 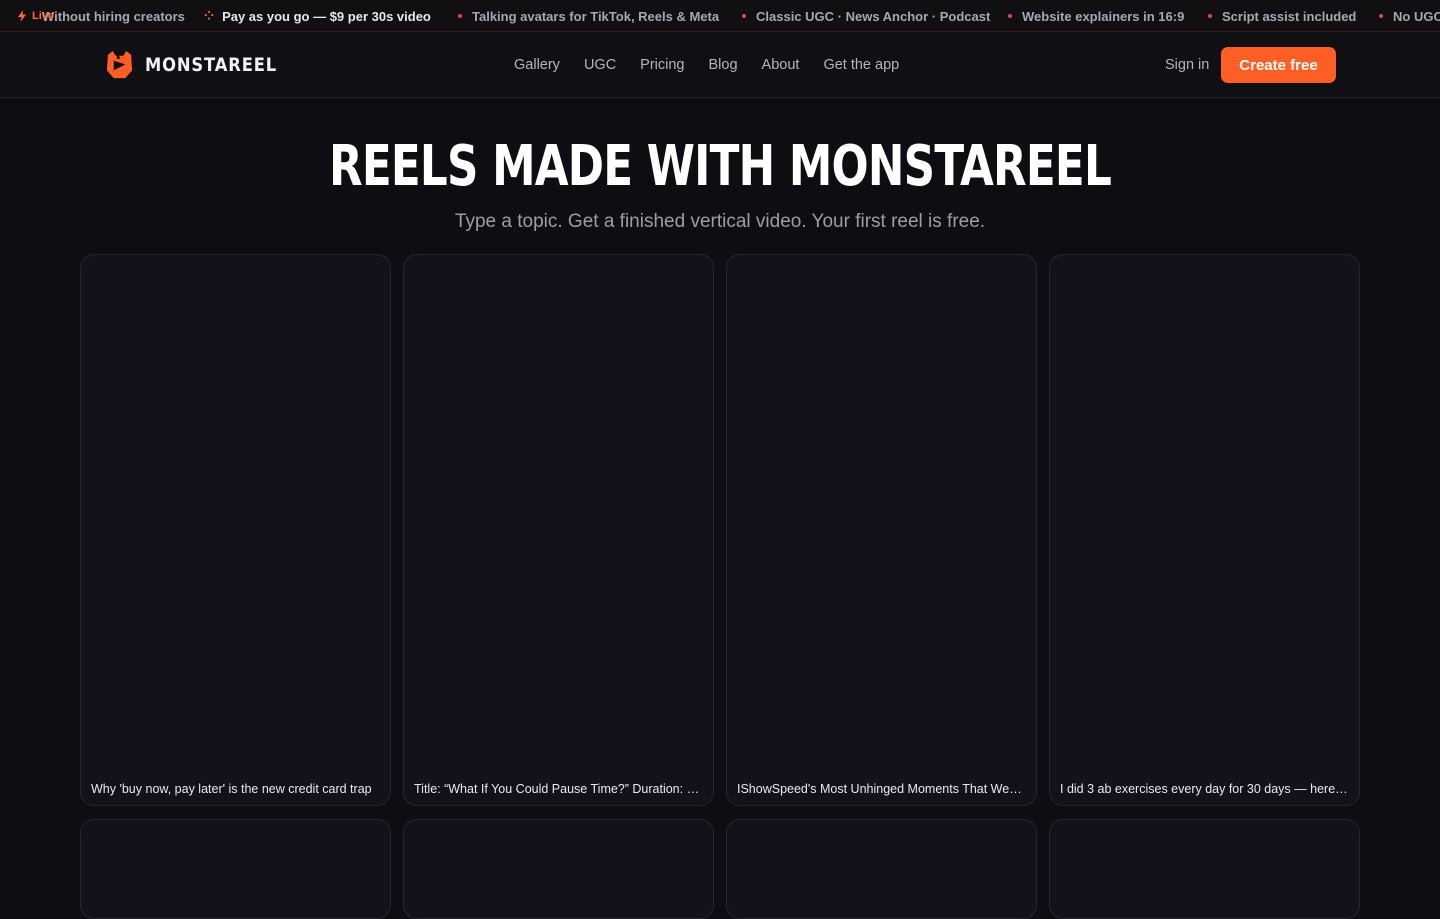 What do you see at coordinates (1416, 16) in the screenshot?
I see `ticker-item-text: No UGC` at bounding box center [1416, 16].